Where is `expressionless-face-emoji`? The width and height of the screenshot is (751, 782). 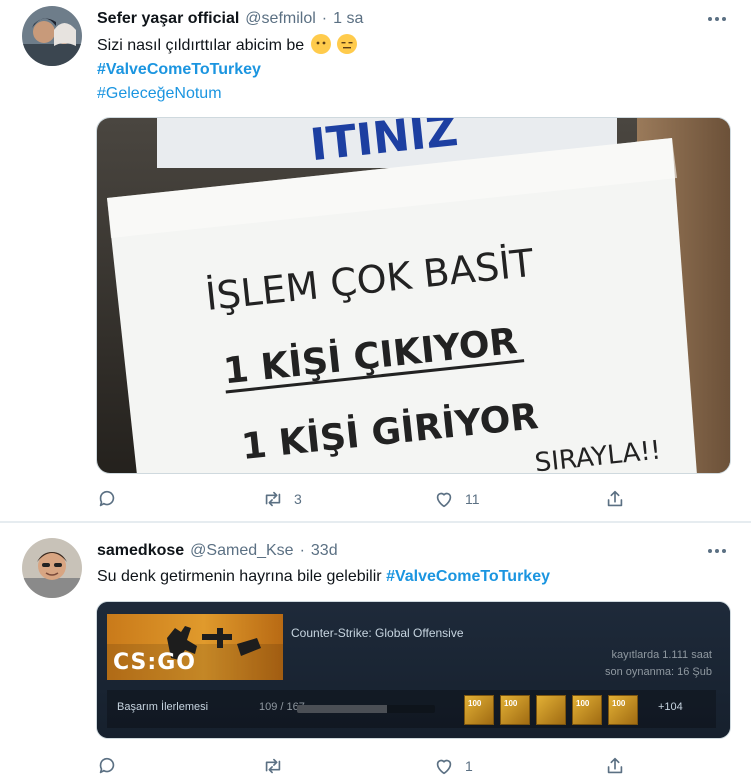
expressionless-face-emoji is located at coordinates (347, 44).